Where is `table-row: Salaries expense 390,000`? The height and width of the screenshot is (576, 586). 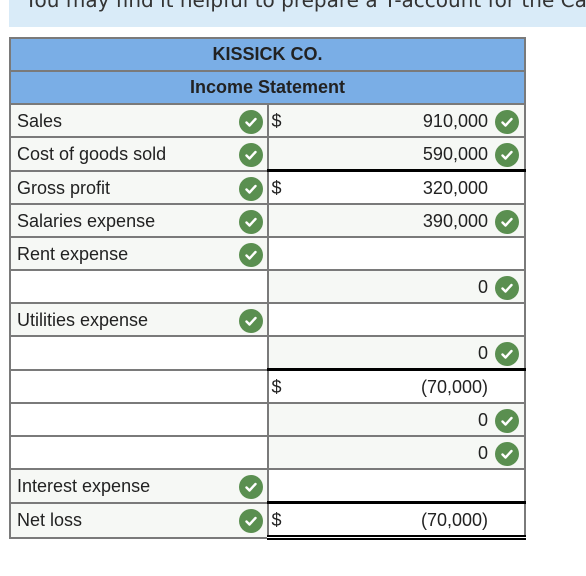
table-row: Salaries expense 390,000 is located at coordinates (267, 220).